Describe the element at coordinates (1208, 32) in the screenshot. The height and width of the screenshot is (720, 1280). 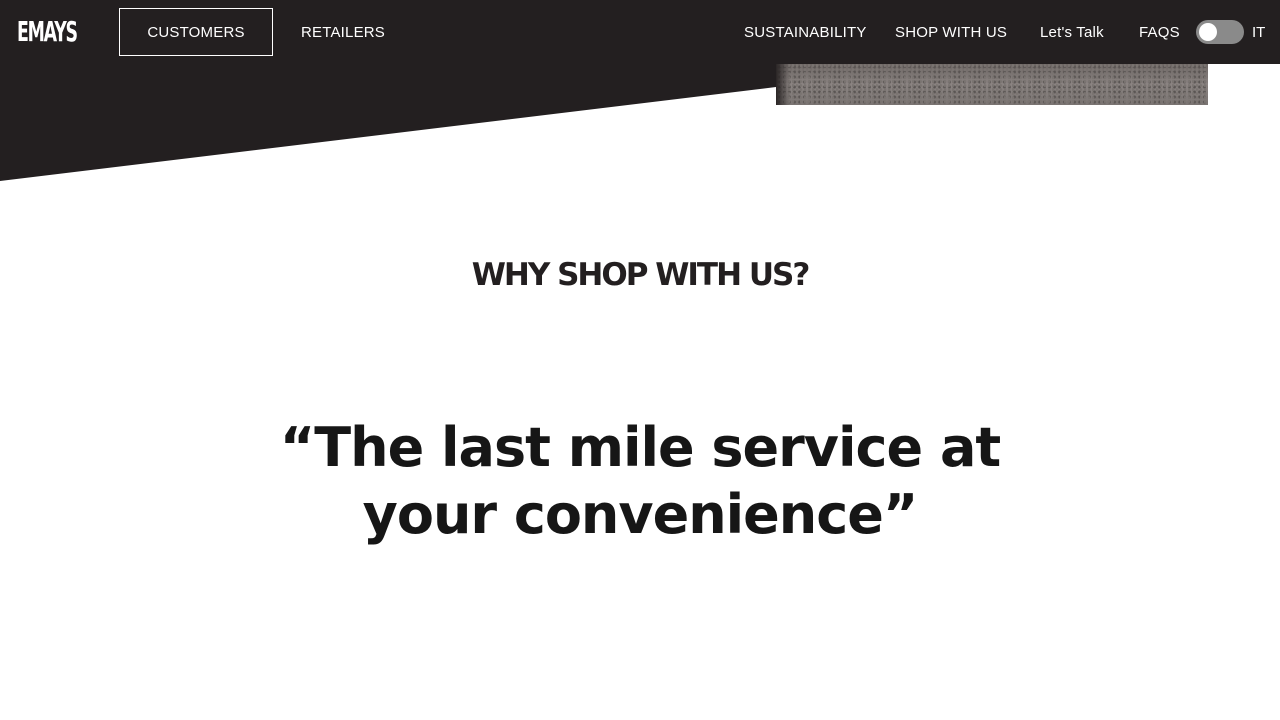
I see `language-toggle-knob` at that location.